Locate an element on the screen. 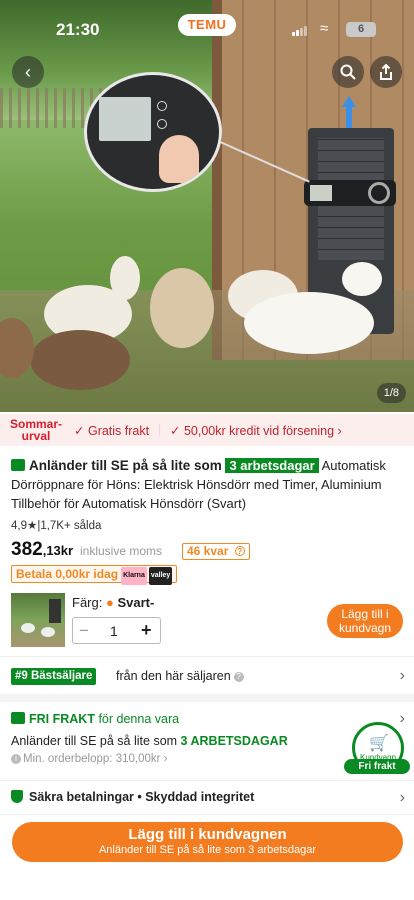 The width and height of the screenshot is (414, 900). price: 382,13kr is located at coordinates (42, 549).